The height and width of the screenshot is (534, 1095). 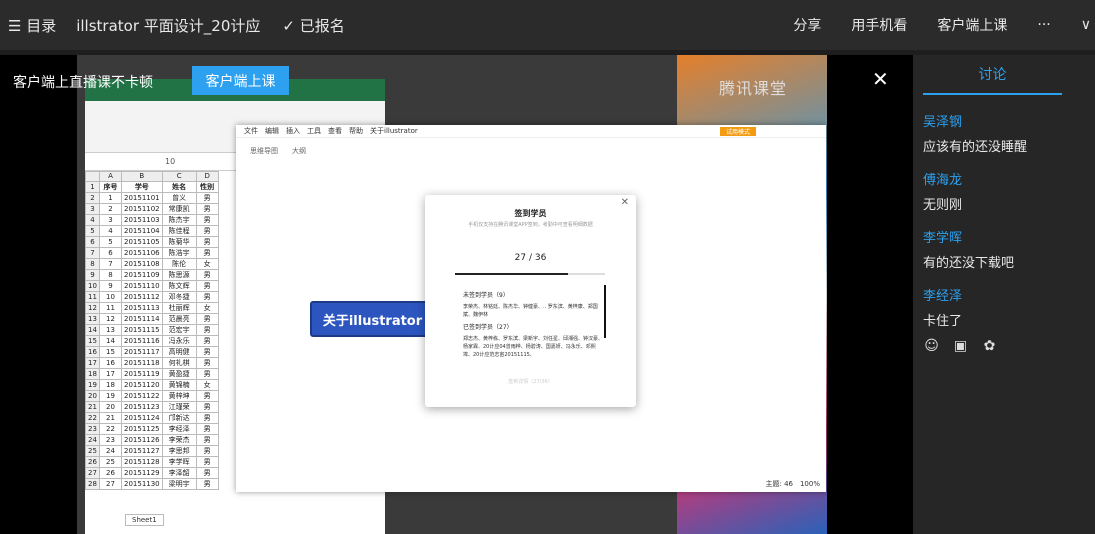 I want to click on chat-user: 李学晖, so click(x=968, y=236).